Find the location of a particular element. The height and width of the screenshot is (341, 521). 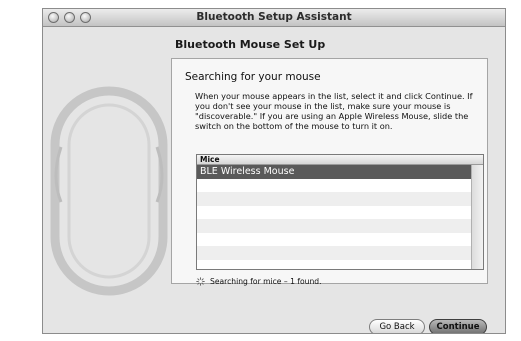

window-title: Bluetooth Setup Assistant is located at coordinates (274, 17).